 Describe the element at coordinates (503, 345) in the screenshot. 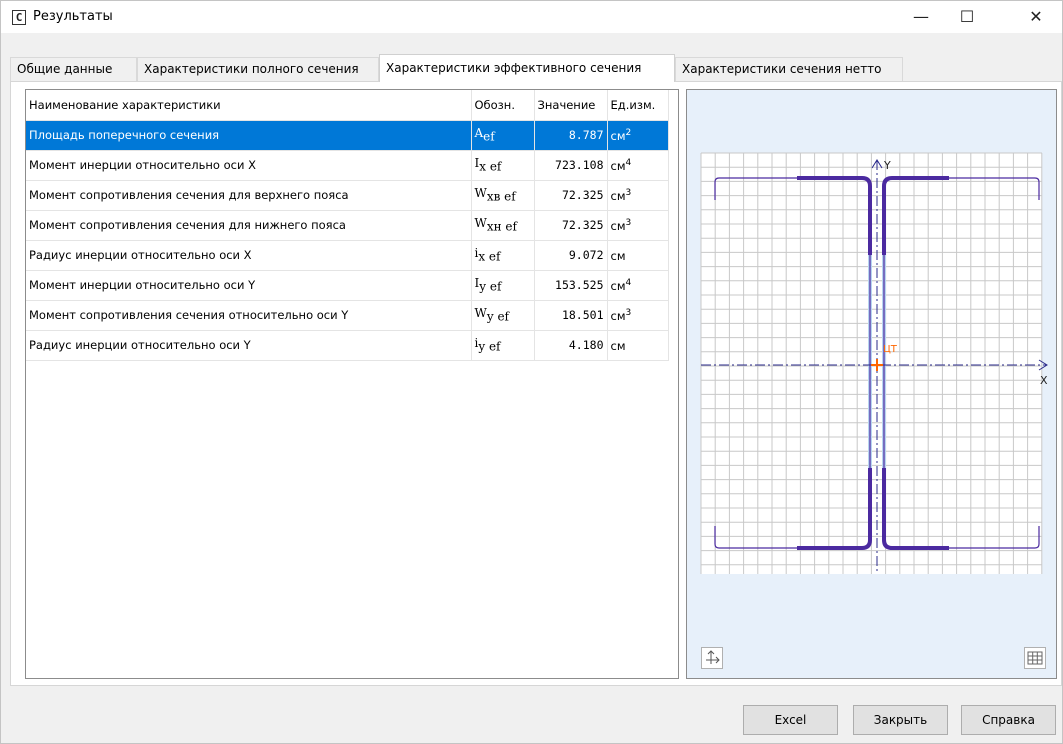

I see `cell-symbol: iy ef` at that location.